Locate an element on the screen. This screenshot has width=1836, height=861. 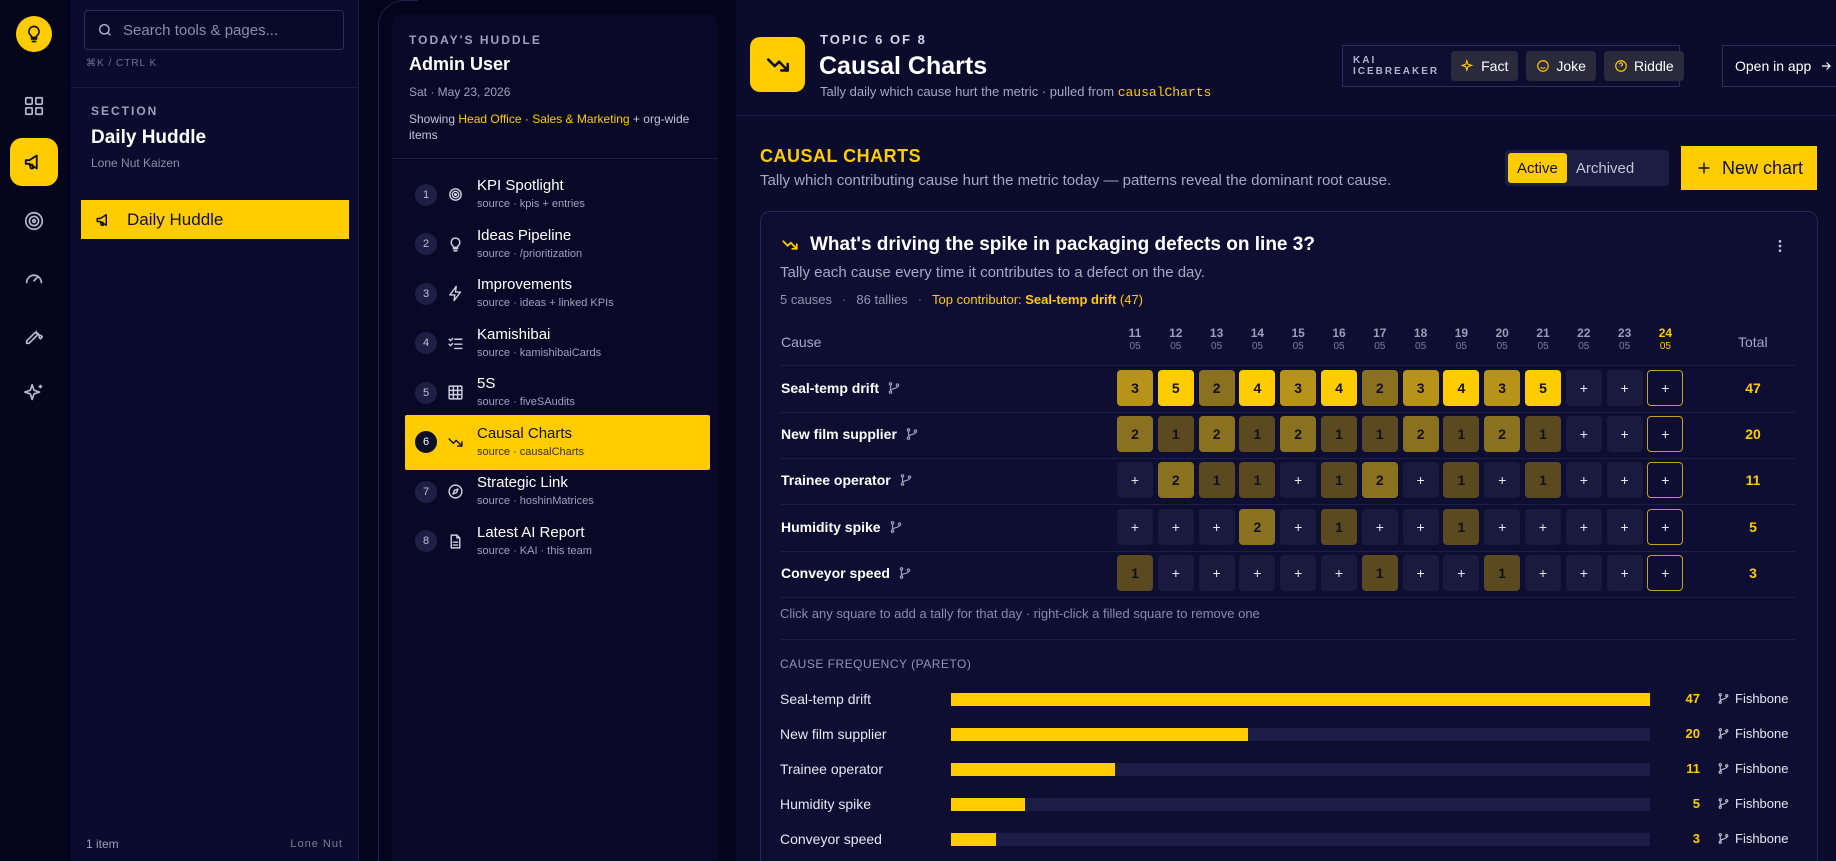
new-chart-button: New chart is located at coordinates (1749, 168).